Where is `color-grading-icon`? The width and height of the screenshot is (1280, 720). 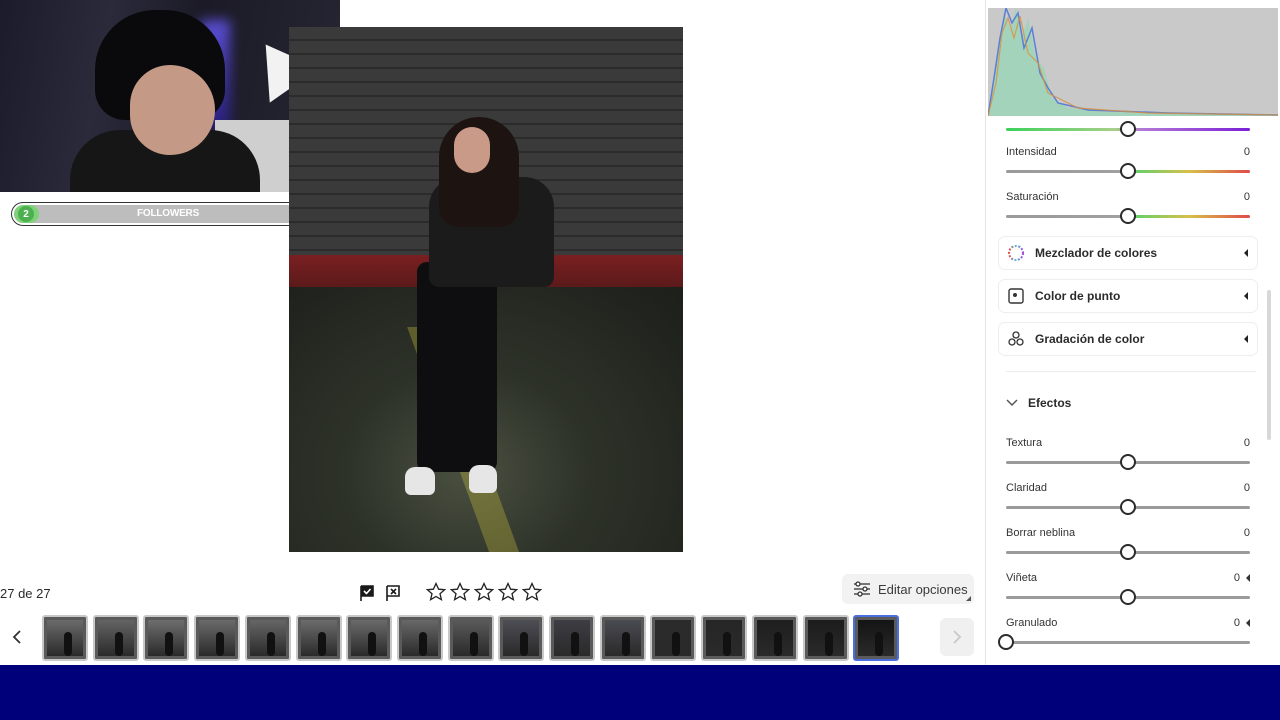
color-grading-icon is located at coordinates (1016, 339).